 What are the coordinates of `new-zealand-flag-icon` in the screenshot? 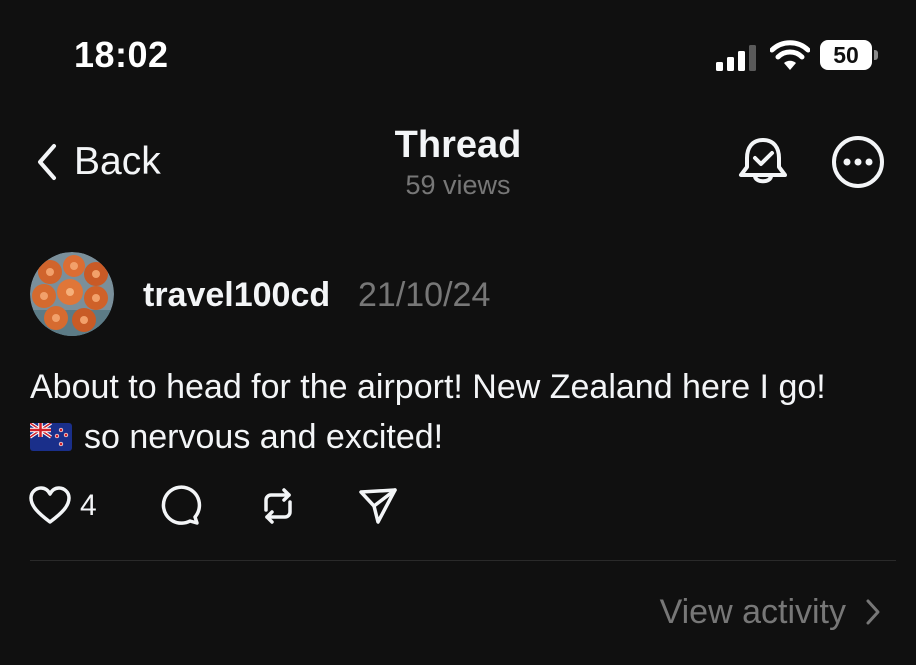 It's located at (51, 437).